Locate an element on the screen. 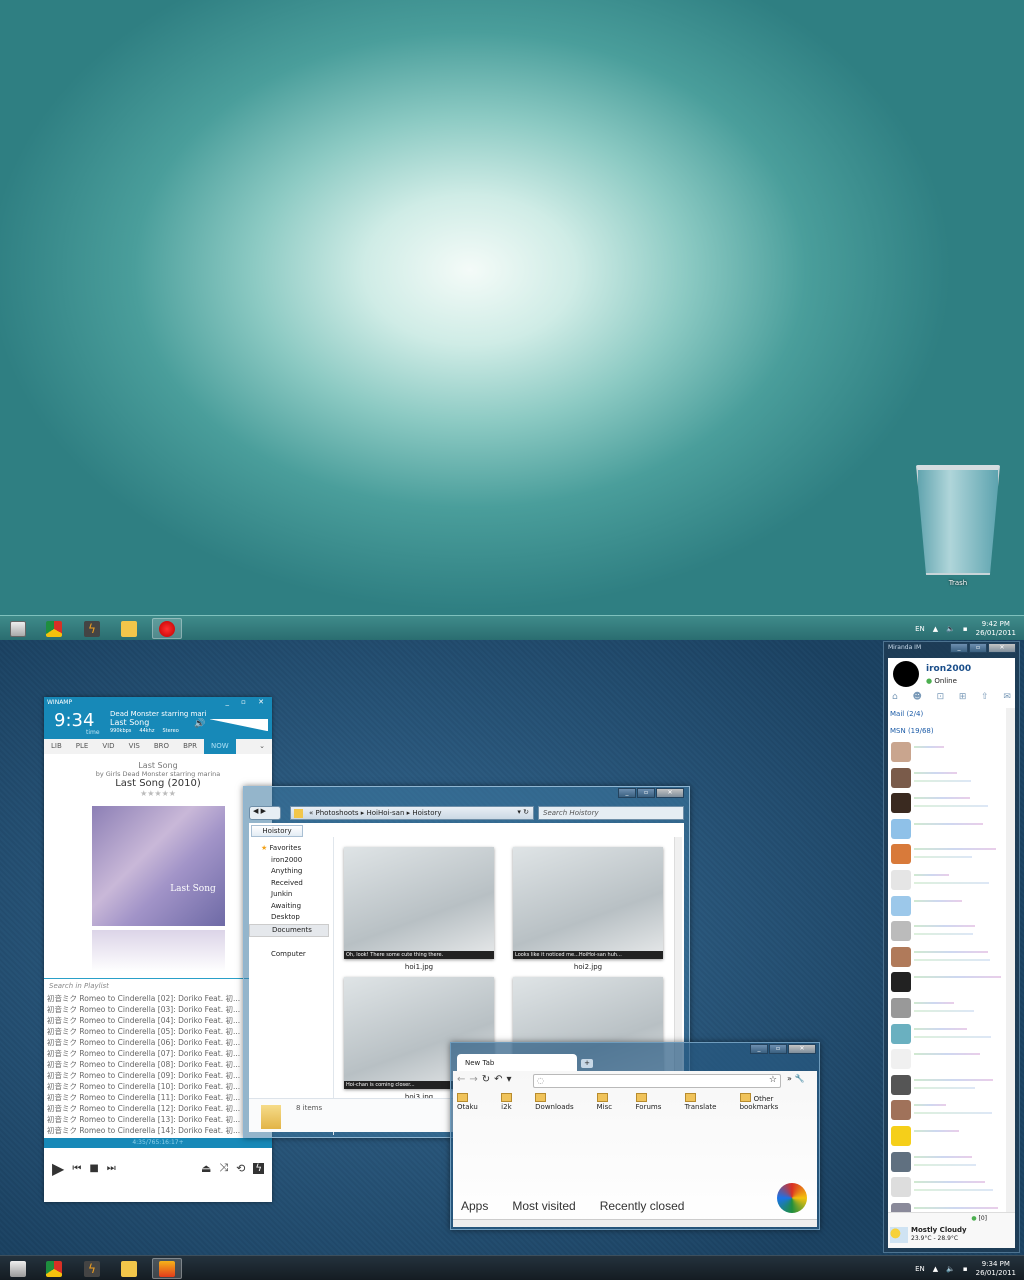 The height and width of the screenshot is (1280, 1024). favorites-header: ★ Favorites is located at coordinates (289, 849).